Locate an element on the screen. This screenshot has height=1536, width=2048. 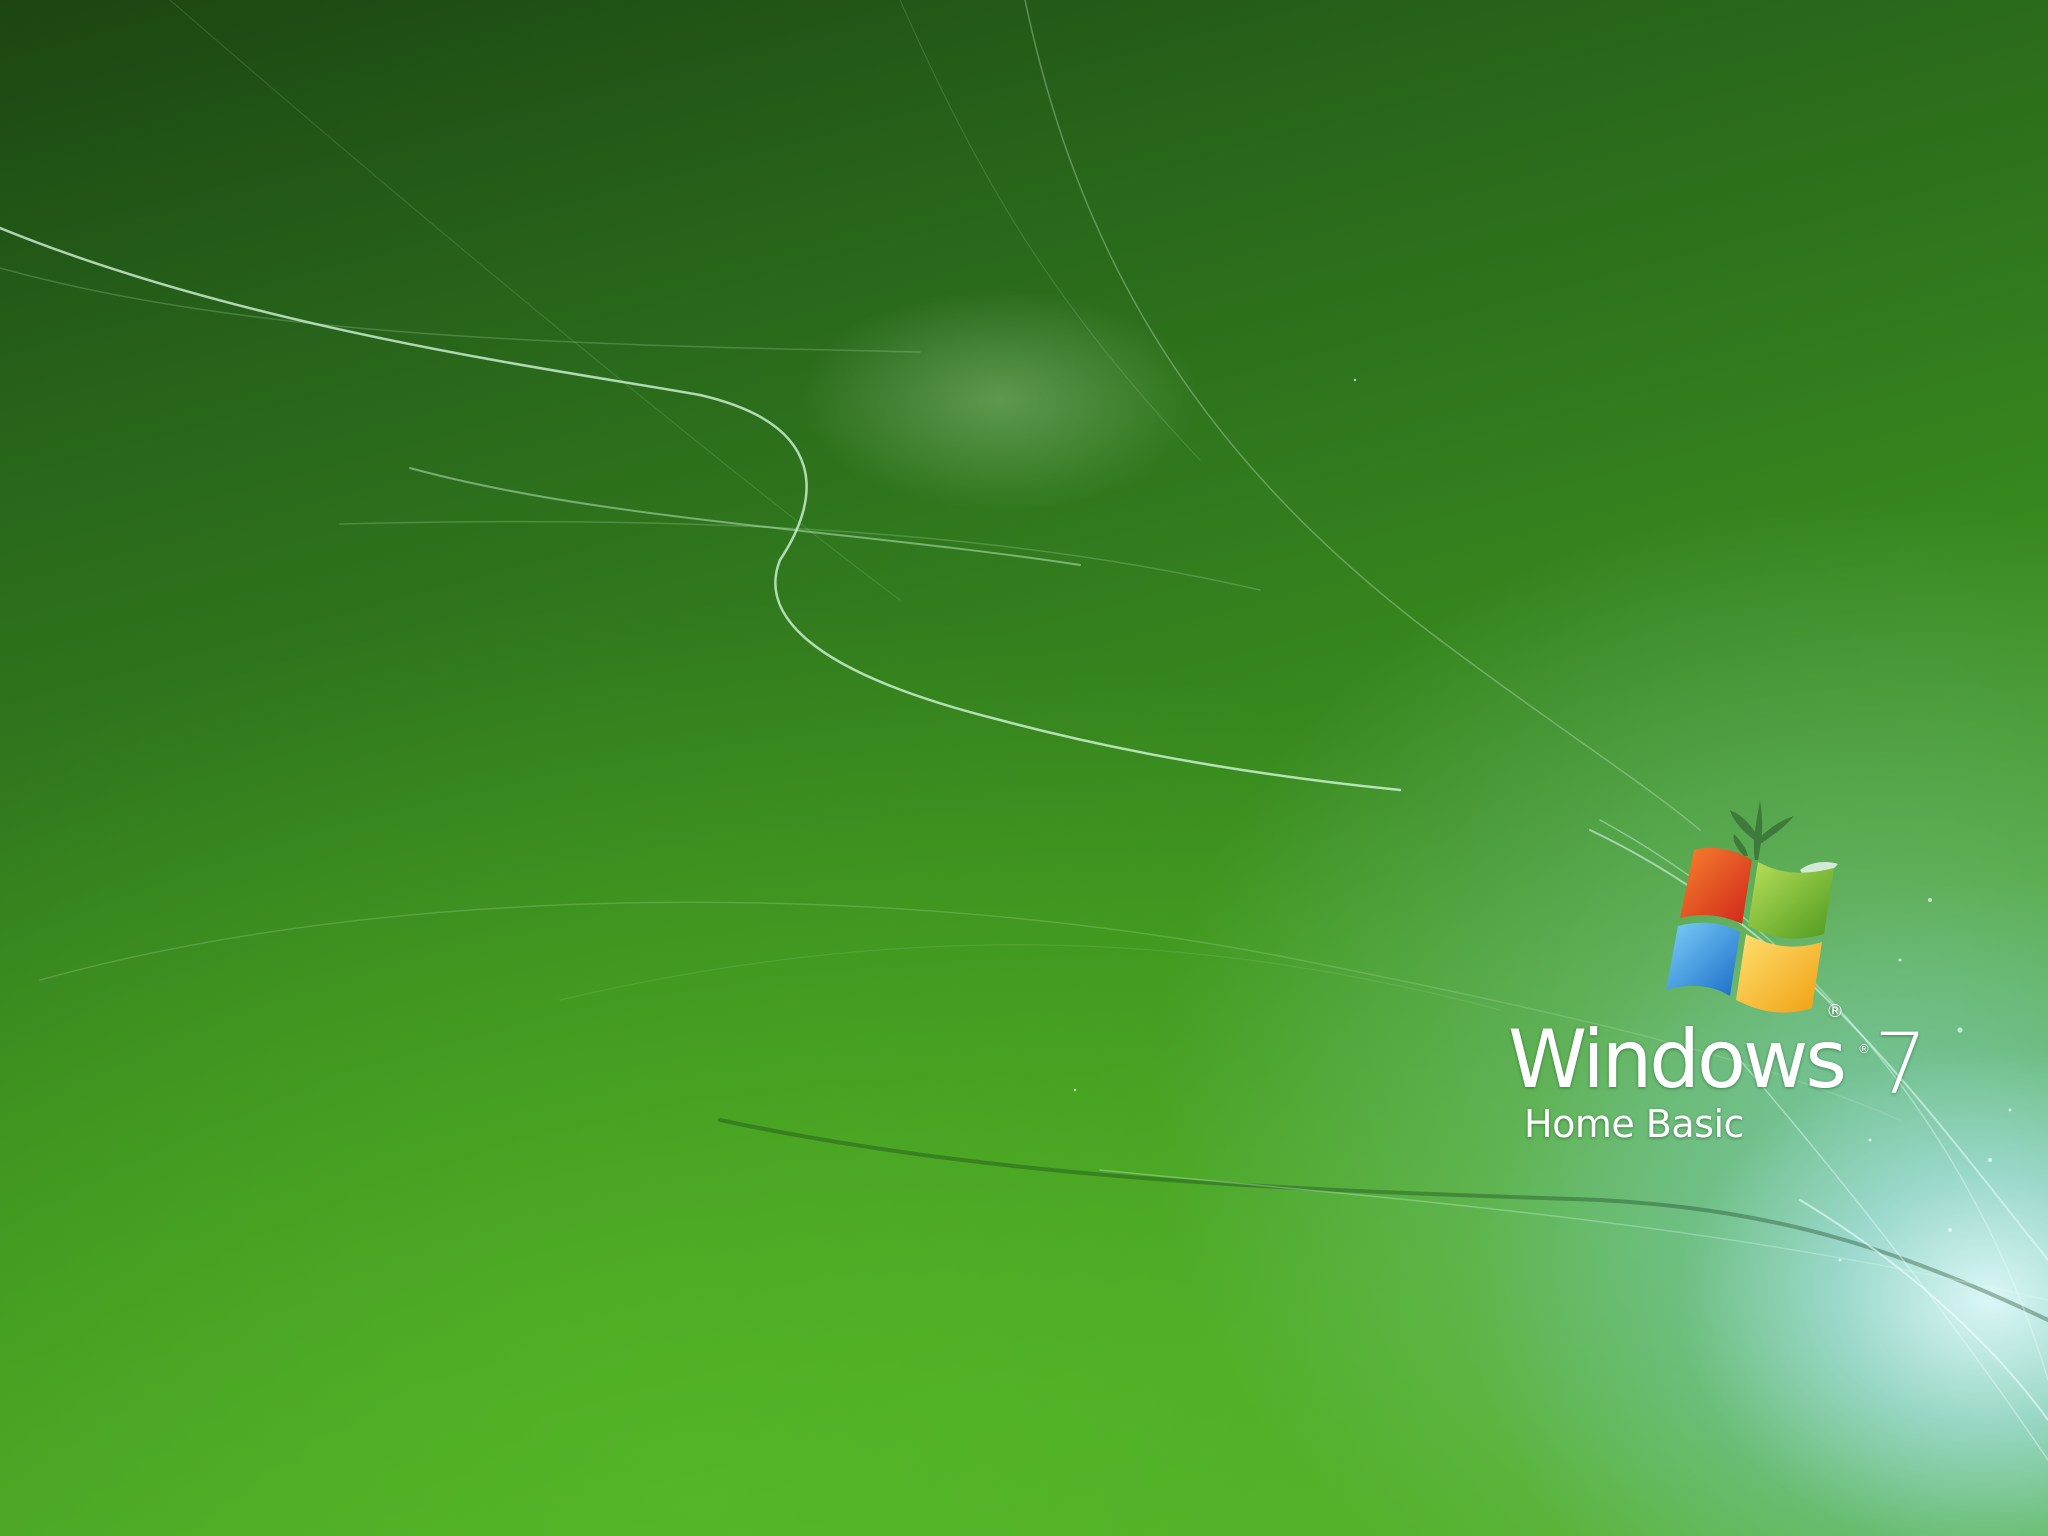
version-number: 7 is located at coordinates (1901, 1064).